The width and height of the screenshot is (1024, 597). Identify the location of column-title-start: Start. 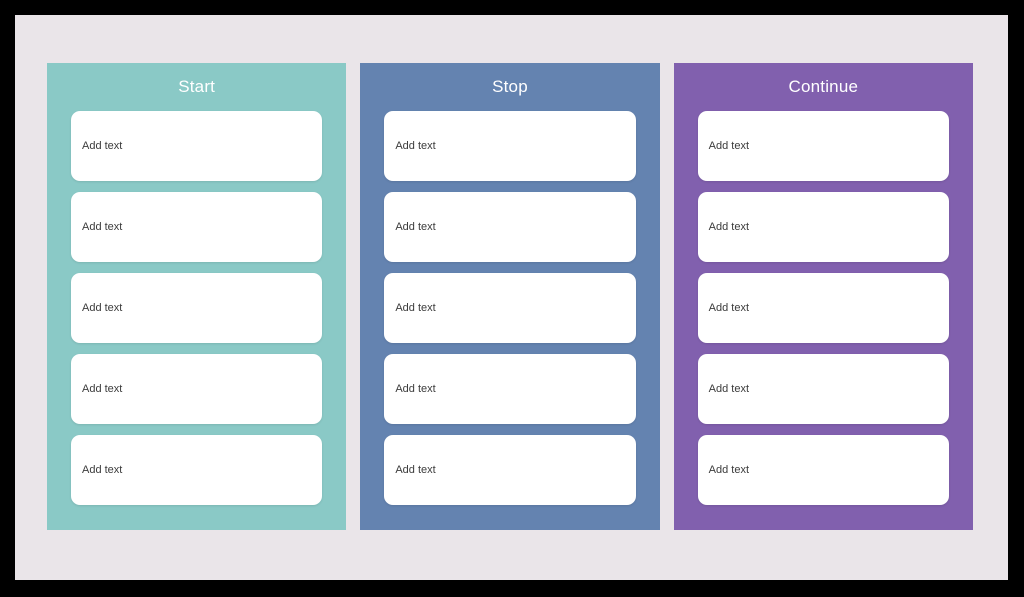
(196, 87).